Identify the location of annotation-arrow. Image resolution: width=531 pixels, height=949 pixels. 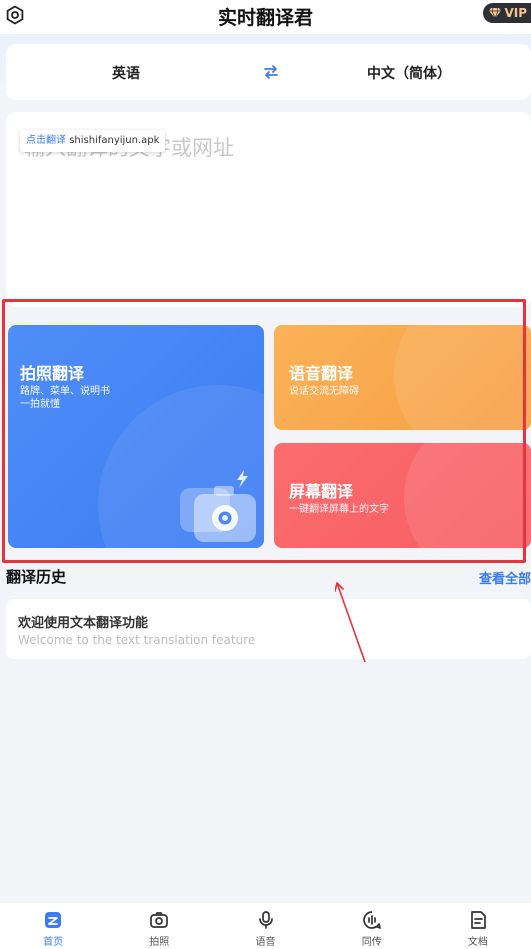
(350, 622).